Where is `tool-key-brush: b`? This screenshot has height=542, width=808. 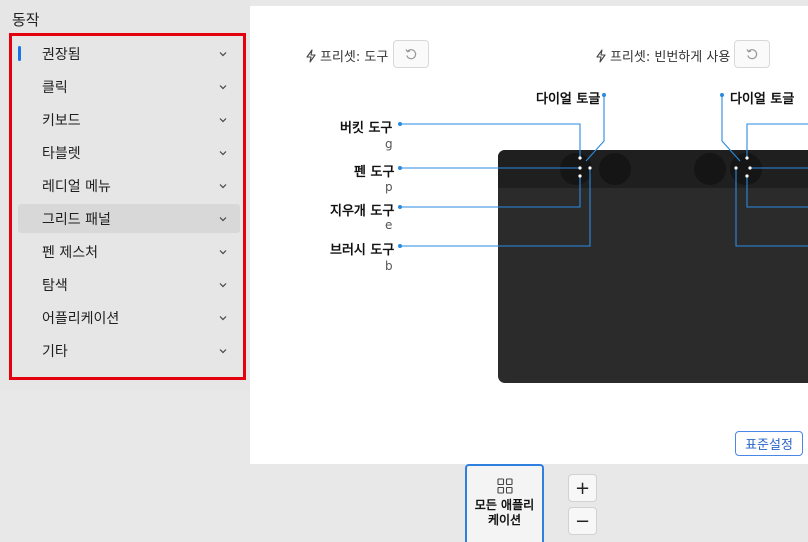 tool-key-brush: b is located at coordinates (389, 266).